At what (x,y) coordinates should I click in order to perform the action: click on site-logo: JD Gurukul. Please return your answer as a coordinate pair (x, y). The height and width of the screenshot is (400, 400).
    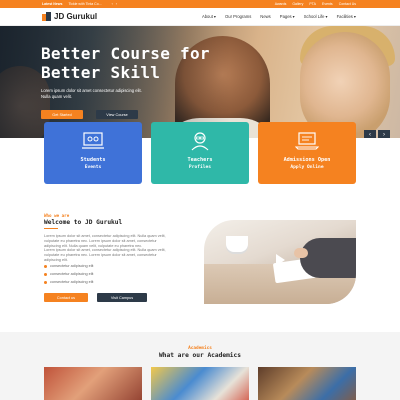
    Looking at the image, I should click on (69, 16).